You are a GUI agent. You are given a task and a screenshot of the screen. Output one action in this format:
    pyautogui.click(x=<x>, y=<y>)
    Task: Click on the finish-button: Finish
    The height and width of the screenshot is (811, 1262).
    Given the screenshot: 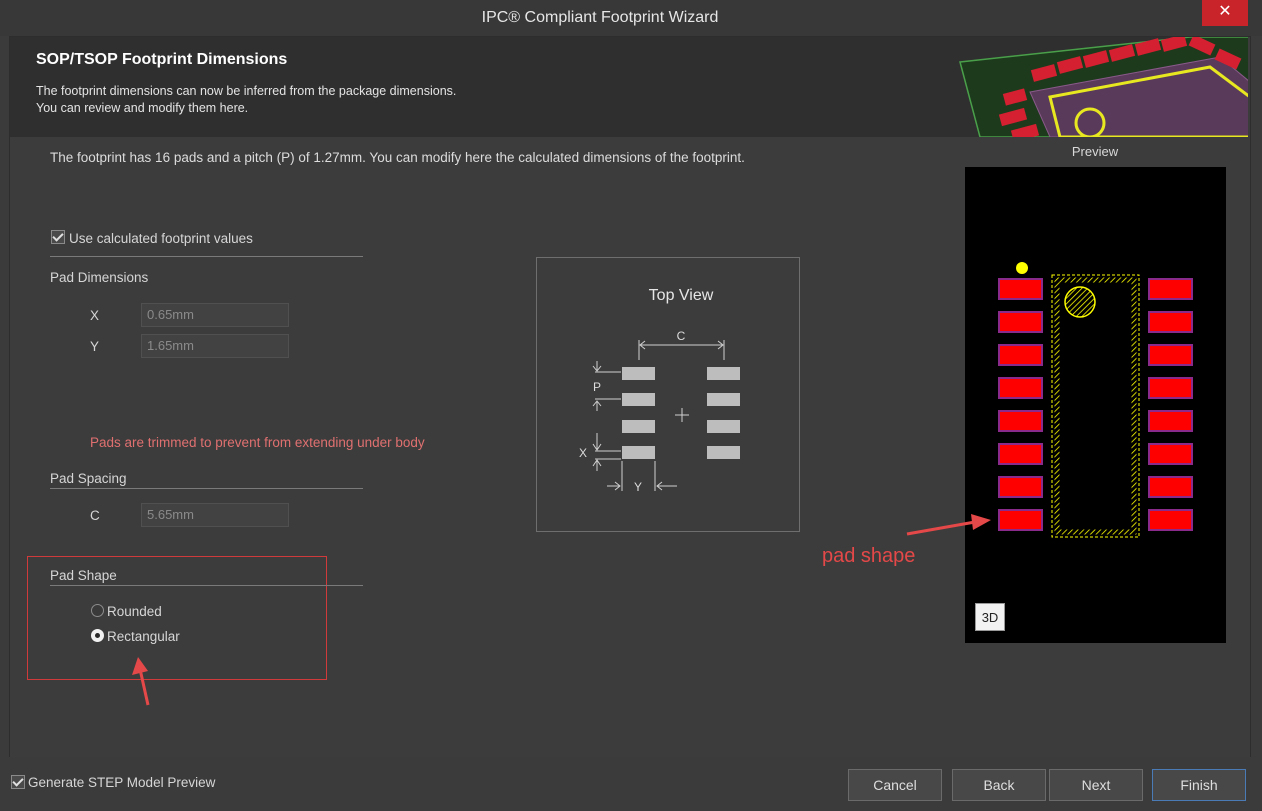 What is the action you would take?
    pyautogui.click(x=1199, y=785)
    